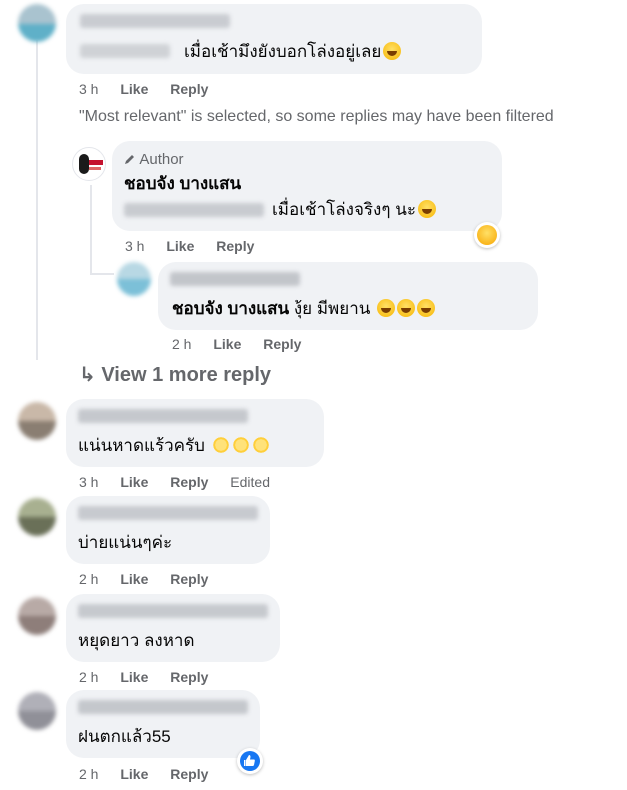 The width and height of the screenshot is (627, 790). What do you see at coordinates (194, 210) in the screenshot?
I see `tagged-name-redacted` at bounding box center [194, 210].